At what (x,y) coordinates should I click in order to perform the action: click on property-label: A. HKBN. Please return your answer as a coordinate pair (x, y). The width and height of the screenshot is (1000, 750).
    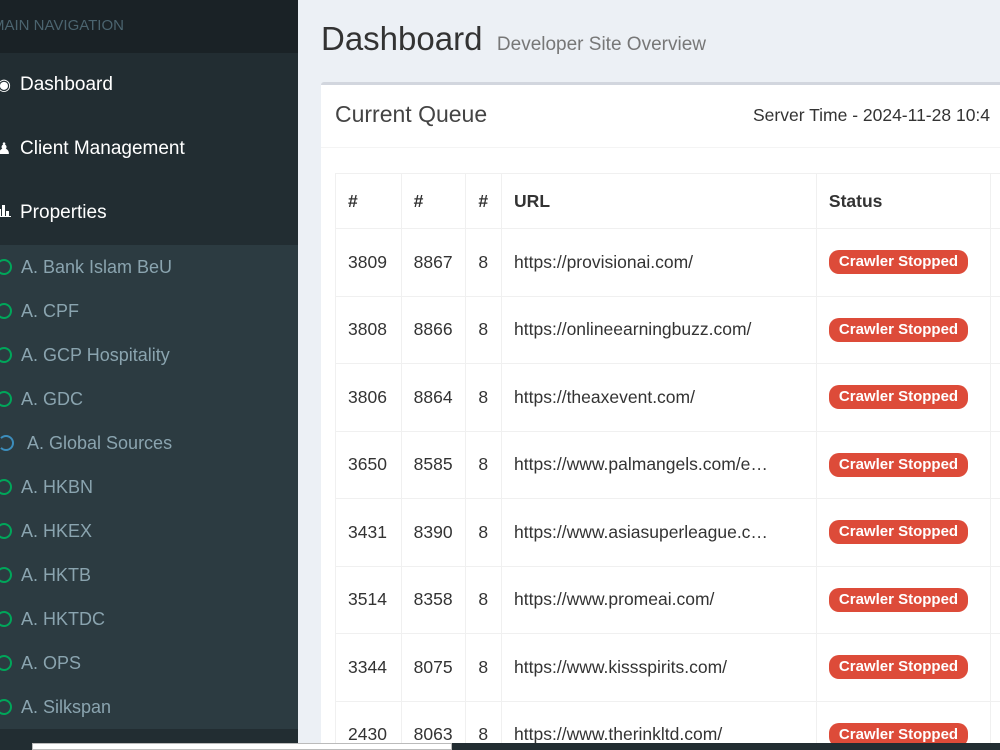
    Looking at the image, I should click on (57, 486).